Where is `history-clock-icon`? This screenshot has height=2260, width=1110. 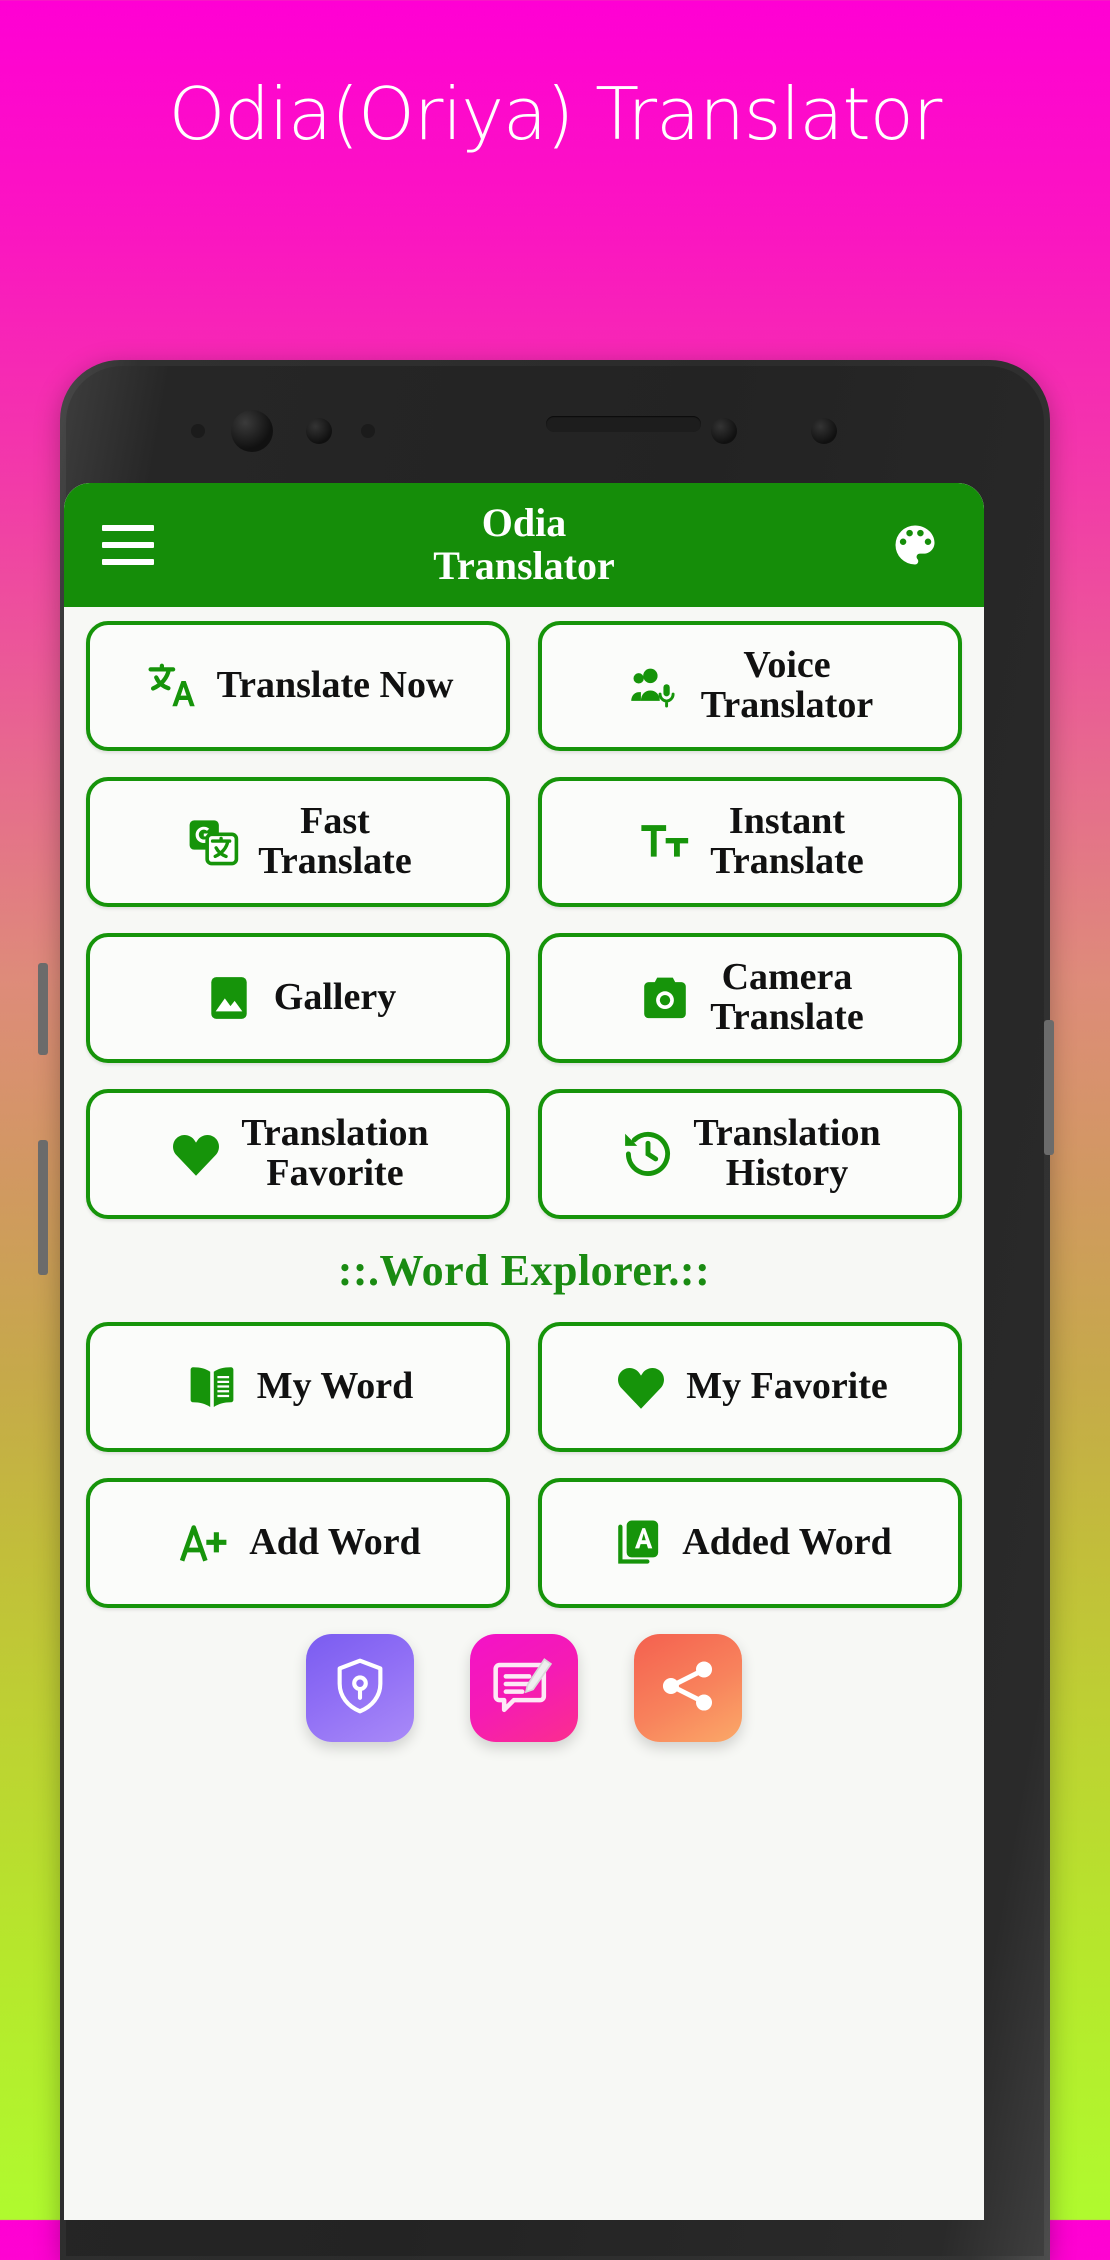 history-clock-icon is located at coordinates (648, 1154).